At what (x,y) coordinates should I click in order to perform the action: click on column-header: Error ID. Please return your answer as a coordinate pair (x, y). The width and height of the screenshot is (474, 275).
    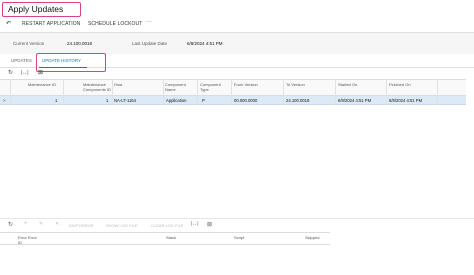
    Looking at the image, I should click on (22, 240).